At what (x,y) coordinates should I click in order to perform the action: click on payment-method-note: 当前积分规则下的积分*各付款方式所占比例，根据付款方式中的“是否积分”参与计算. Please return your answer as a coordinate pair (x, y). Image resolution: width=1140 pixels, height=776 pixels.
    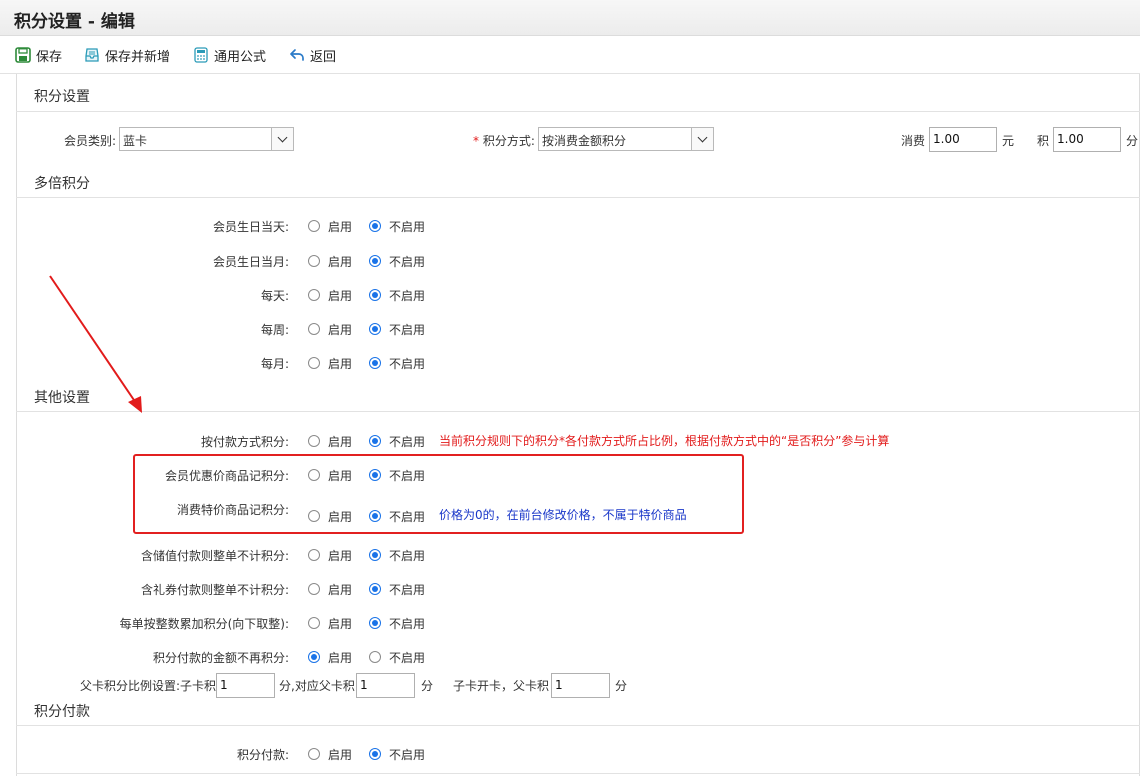
    Looking at the image, I should click on (664, 441).